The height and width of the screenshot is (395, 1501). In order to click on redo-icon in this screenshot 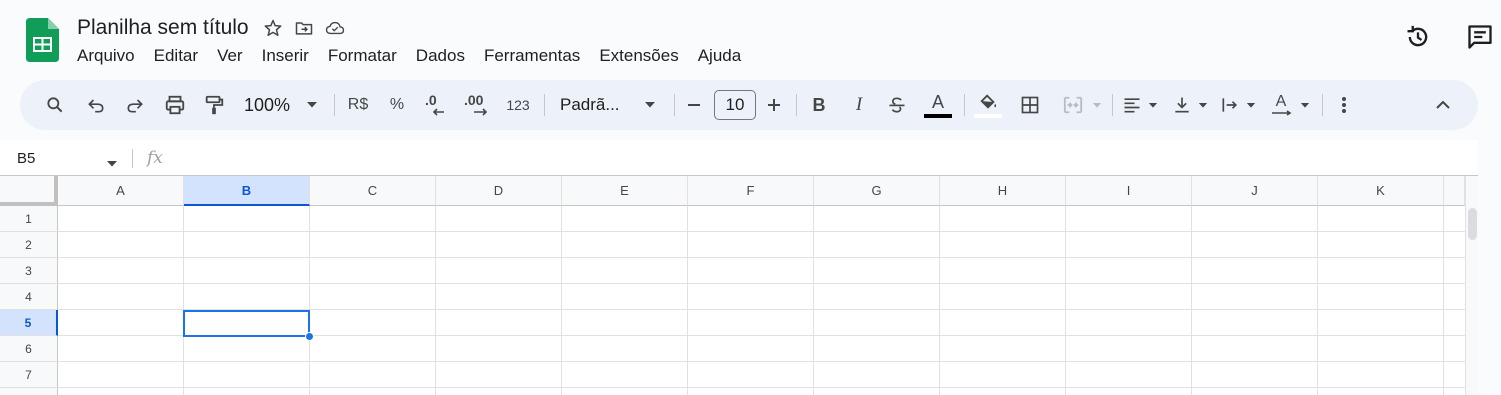, I will do `click(135, 105)`.